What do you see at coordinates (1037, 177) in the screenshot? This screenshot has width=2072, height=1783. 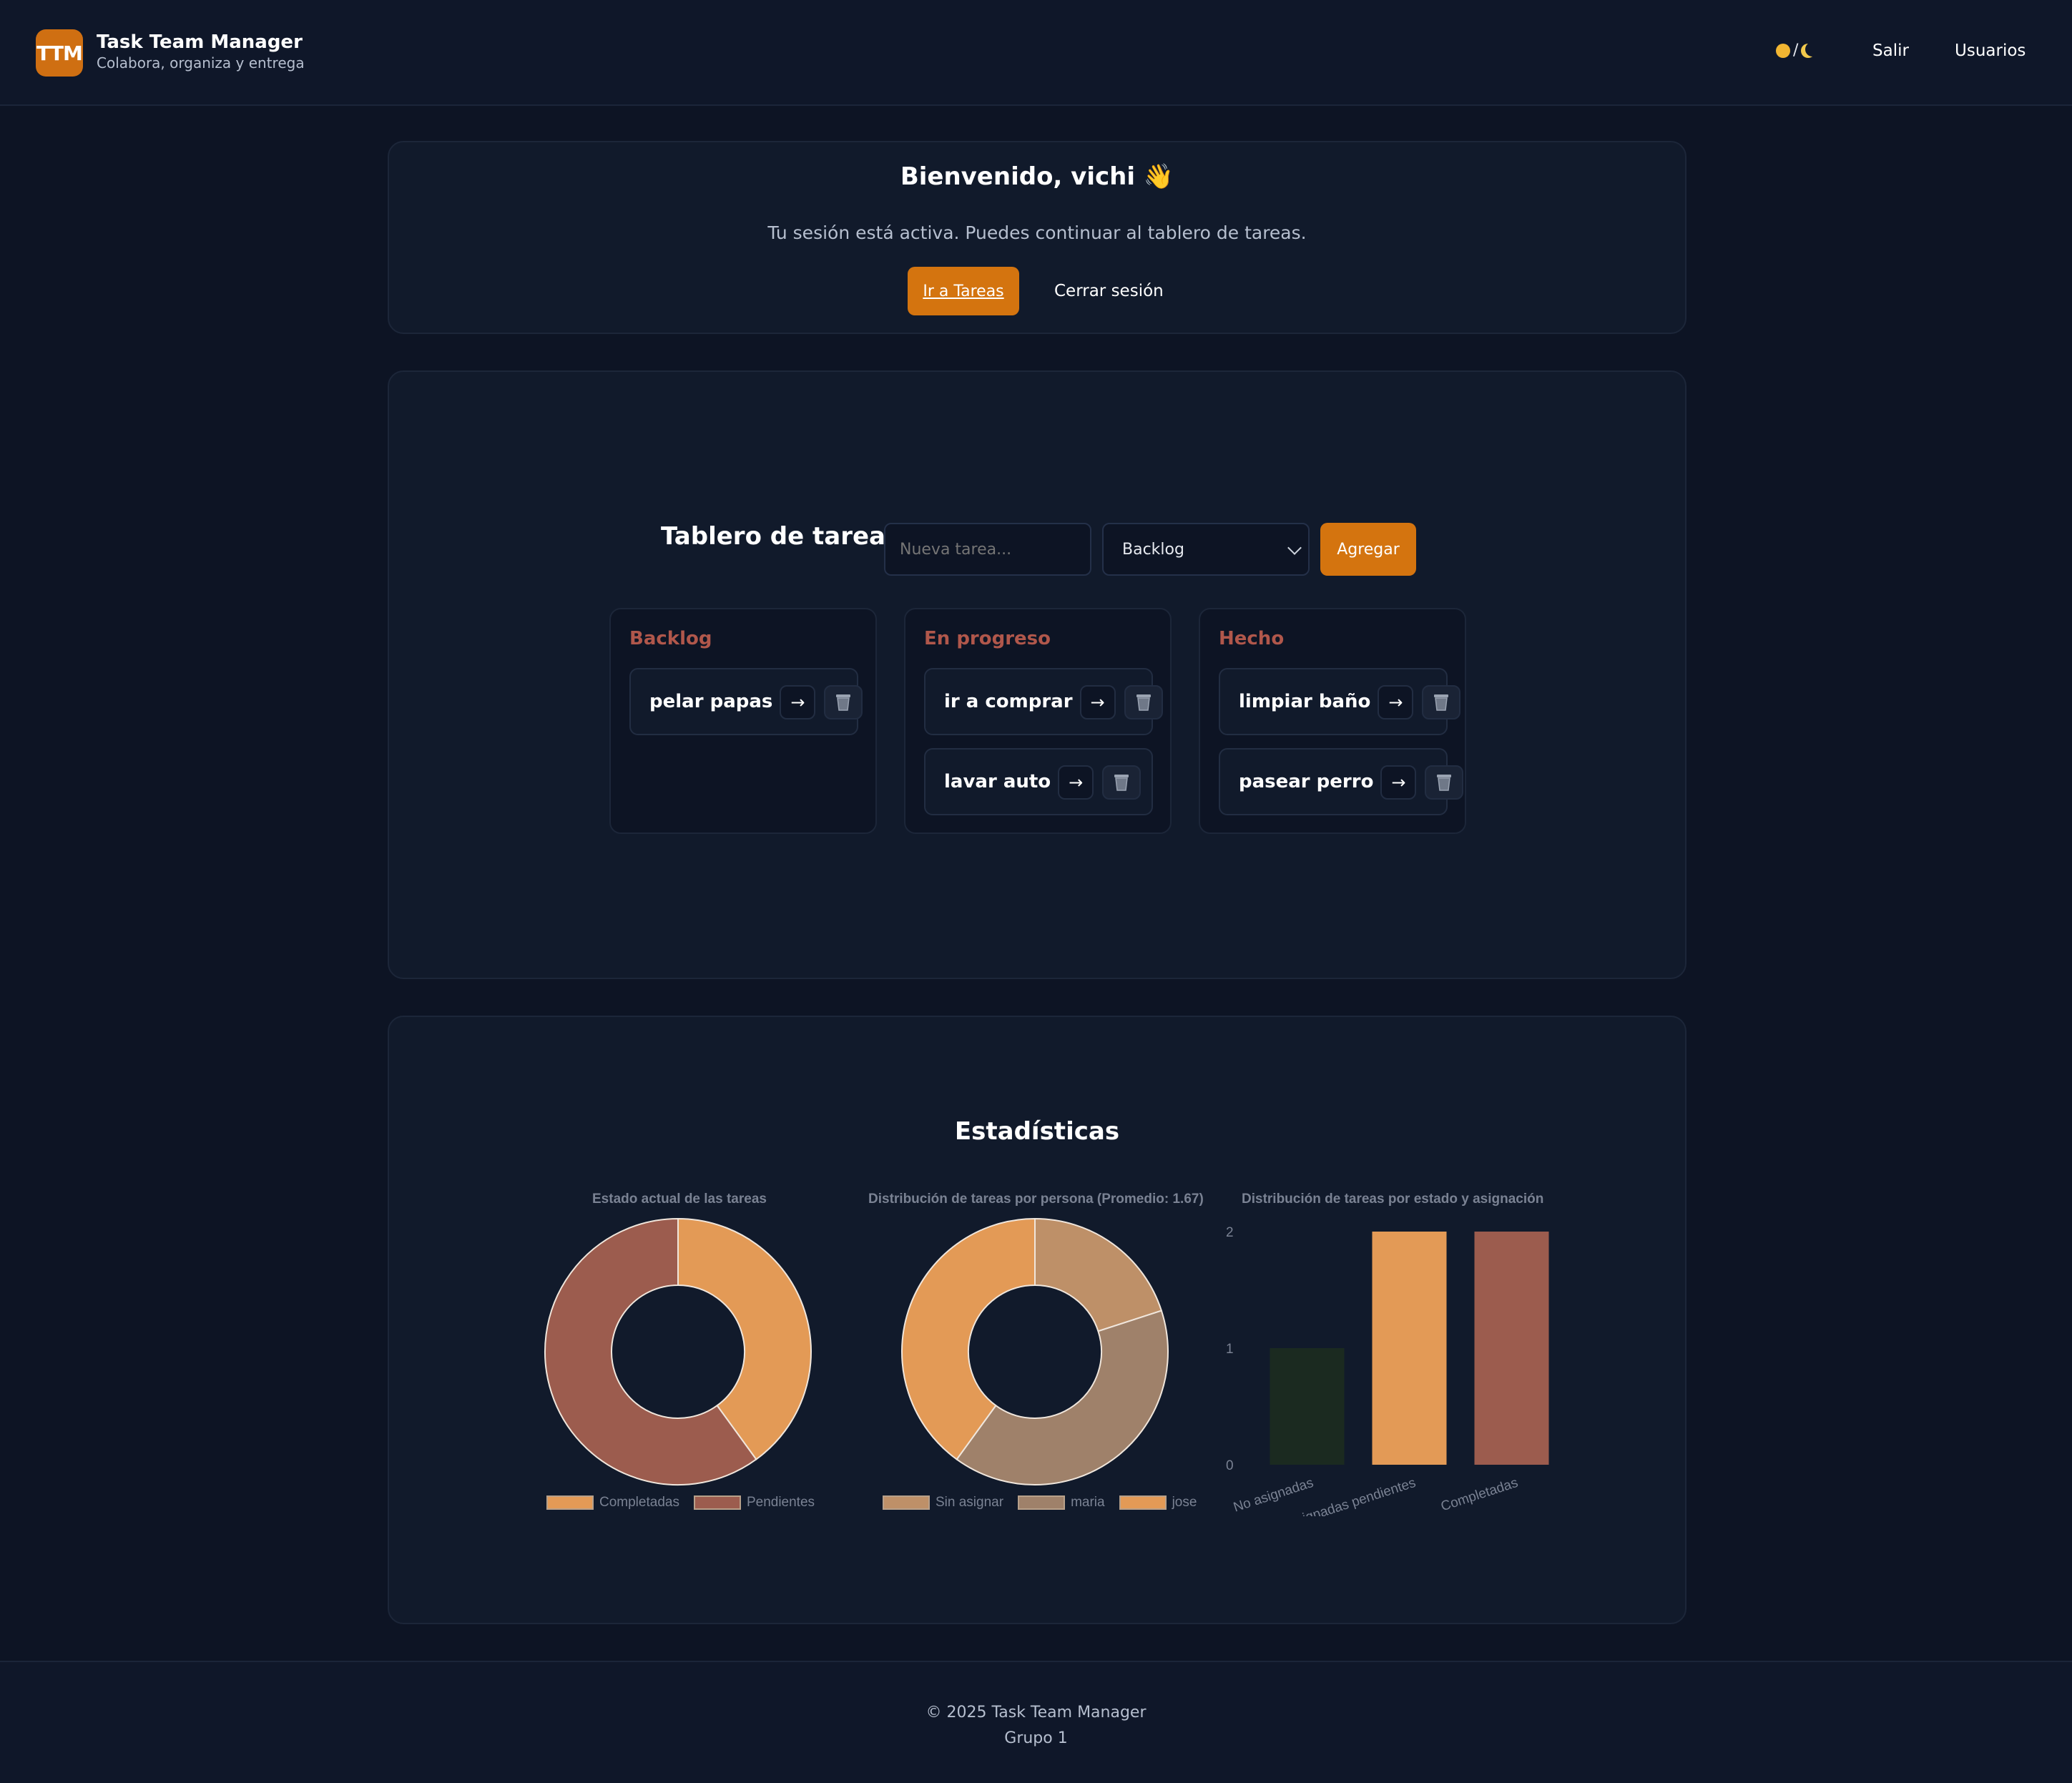 I see `welcome-title: Bienvenido, vichi 👋` at bounding box center [1037, 177].